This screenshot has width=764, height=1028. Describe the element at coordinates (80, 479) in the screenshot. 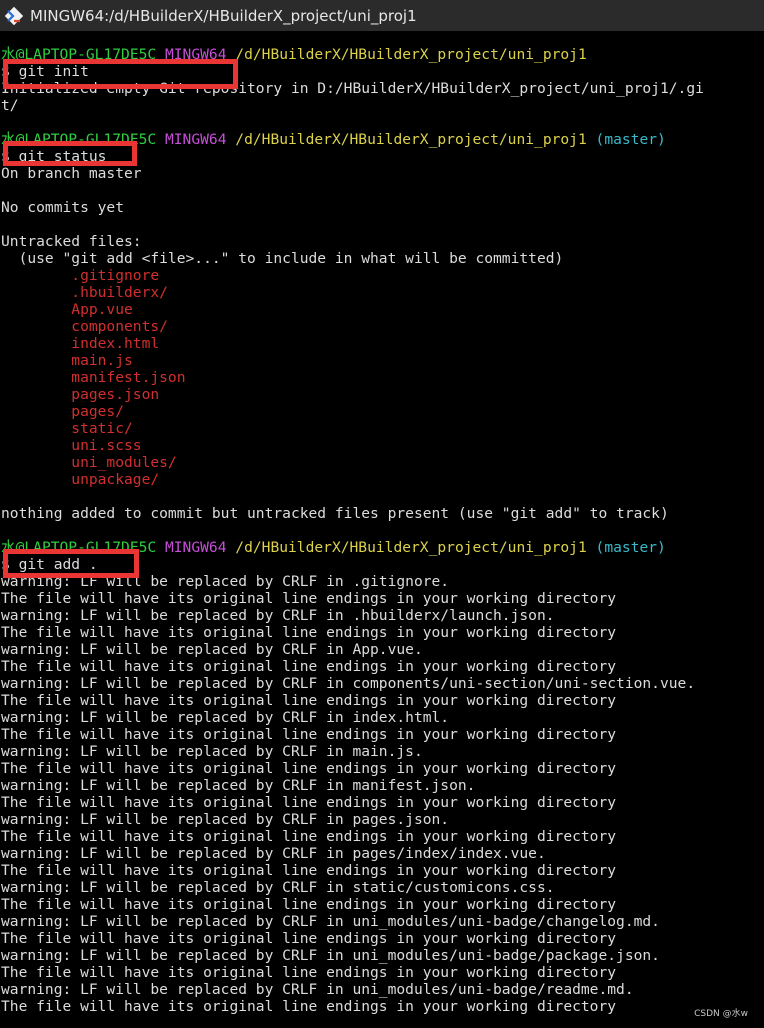

I see `untracked-file: unpackage/` at that location.